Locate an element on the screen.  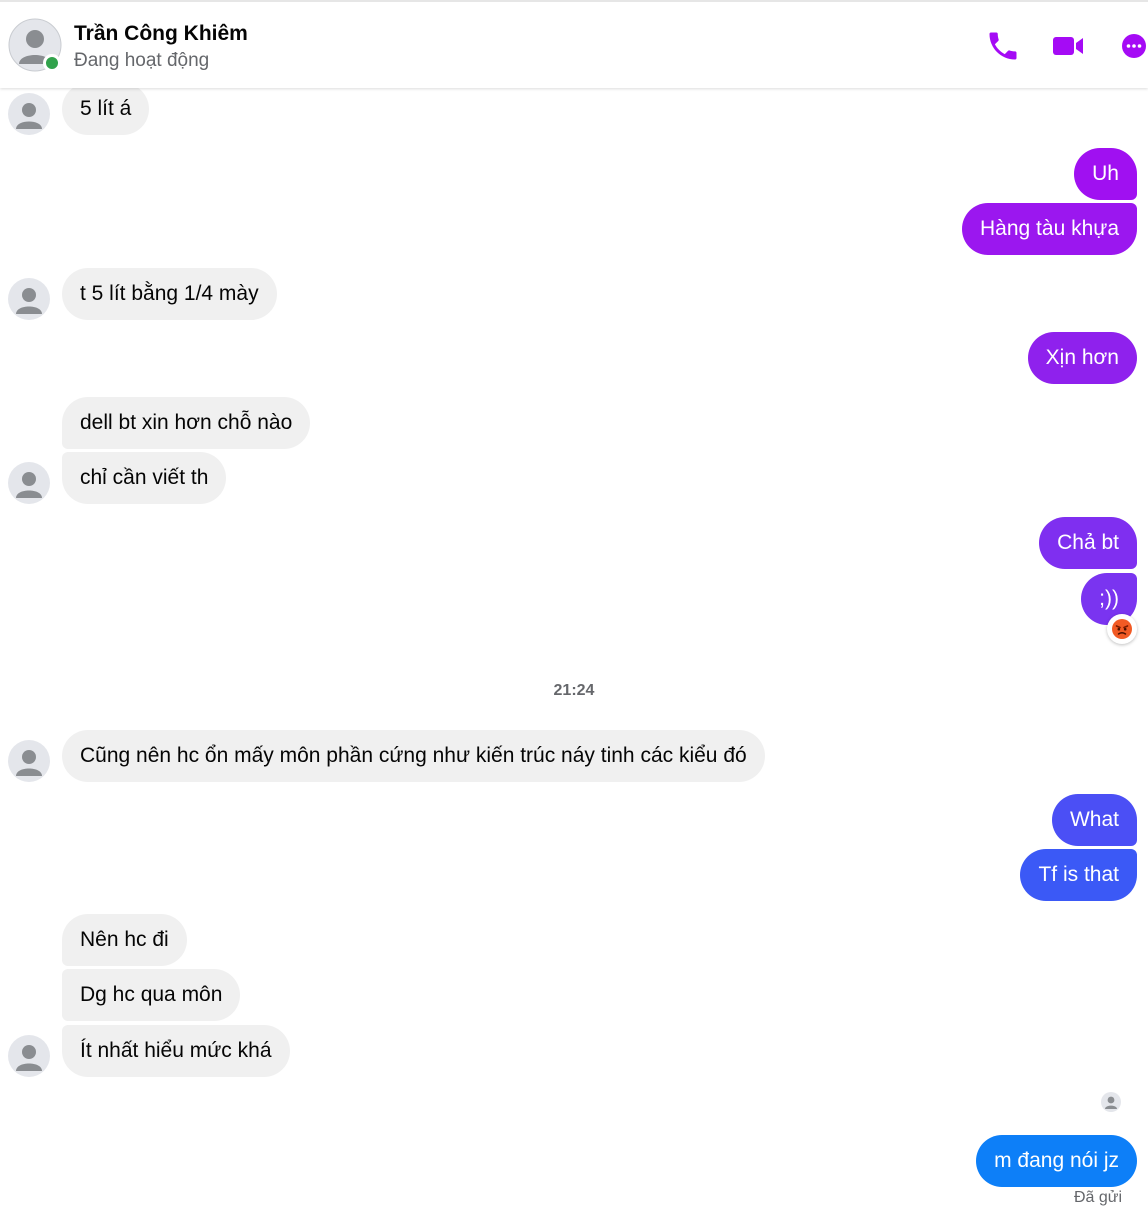
message-timestamp: 21:24 is located at coordinates (574, 690).